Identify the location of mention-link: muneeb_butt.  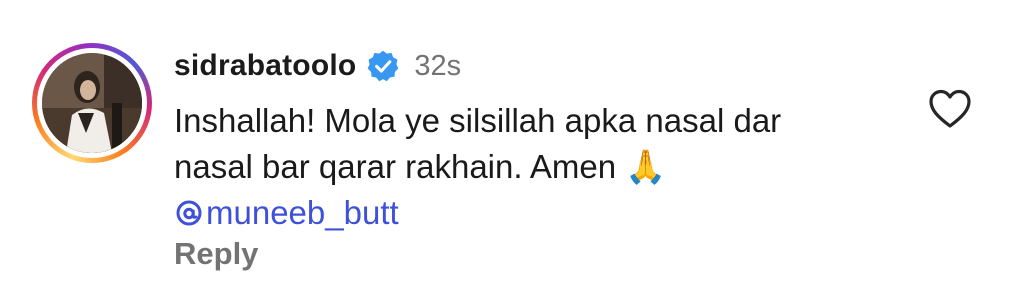
(286, 213).